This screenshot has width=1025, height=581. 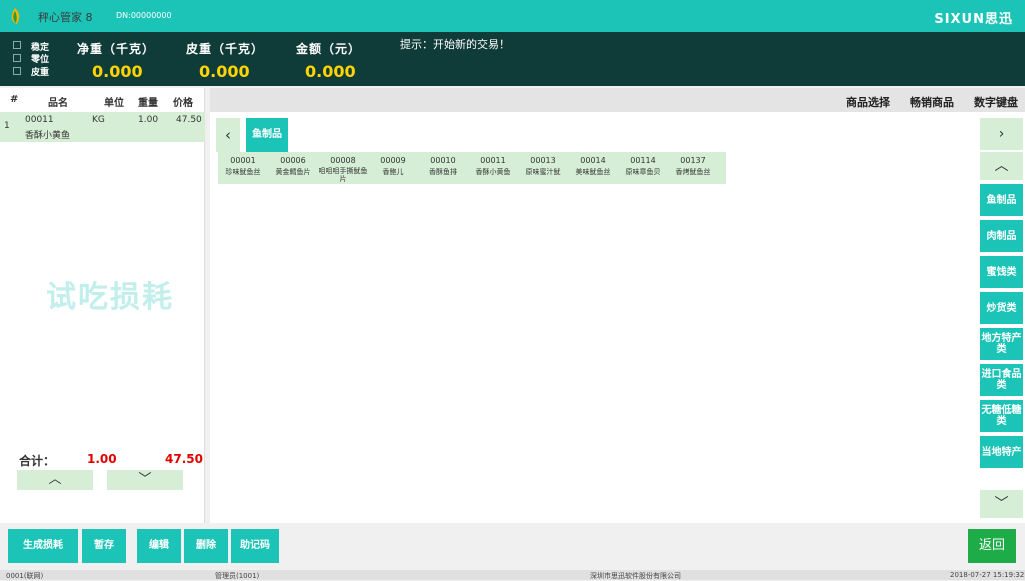 I want to click on tare-weight-value: 0.000, so click(x=224, y=71).